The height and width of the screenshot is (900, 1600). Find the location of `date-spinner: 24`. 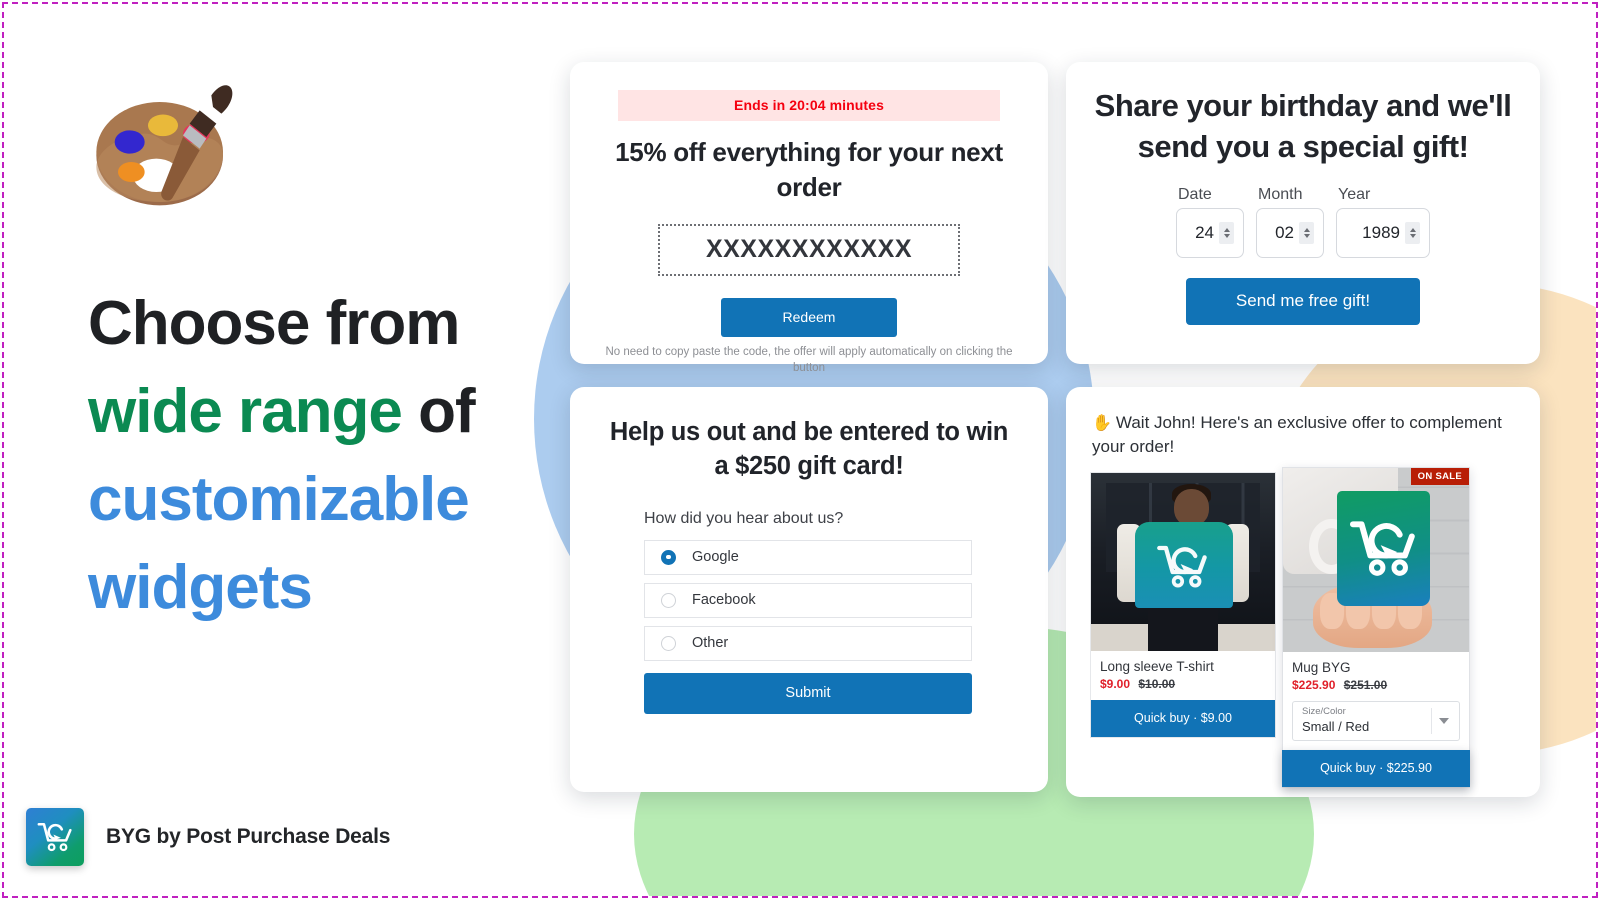

date-spinner: 24 is located at coordinates (1210, 232).